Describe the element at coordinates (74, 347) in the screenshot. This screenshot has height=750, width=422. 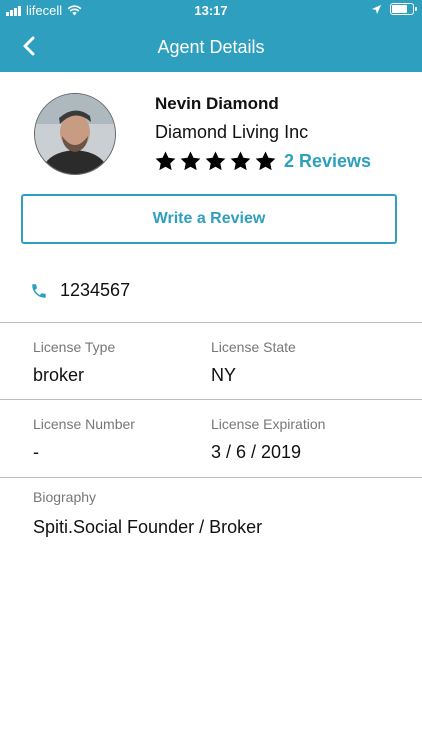
I see `license-type-label: License Type` at that location.